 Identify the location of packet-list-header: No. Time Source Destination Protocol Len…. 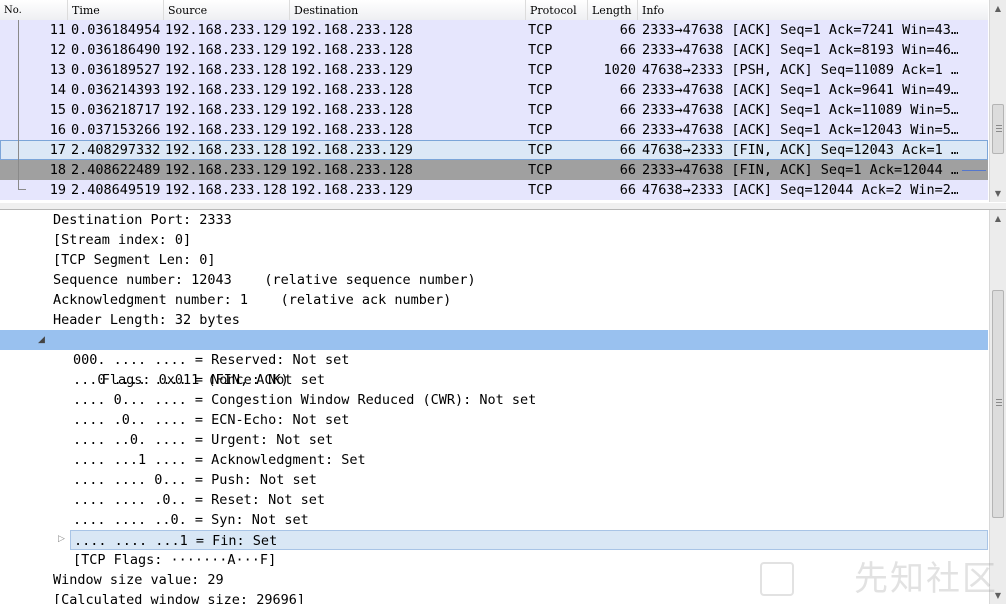
(494, 10).